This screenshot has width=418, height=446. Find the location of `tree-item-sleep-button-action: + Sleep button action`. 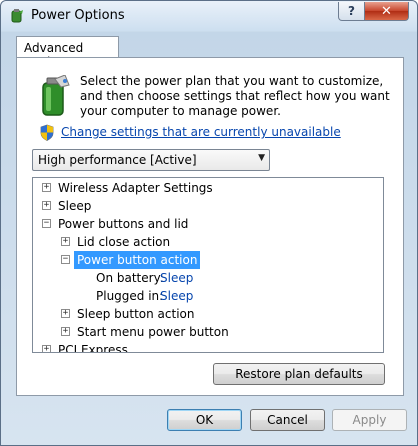

tree-item-sleep-button-action: + Sleep button action is located at coordinates (203, 314).